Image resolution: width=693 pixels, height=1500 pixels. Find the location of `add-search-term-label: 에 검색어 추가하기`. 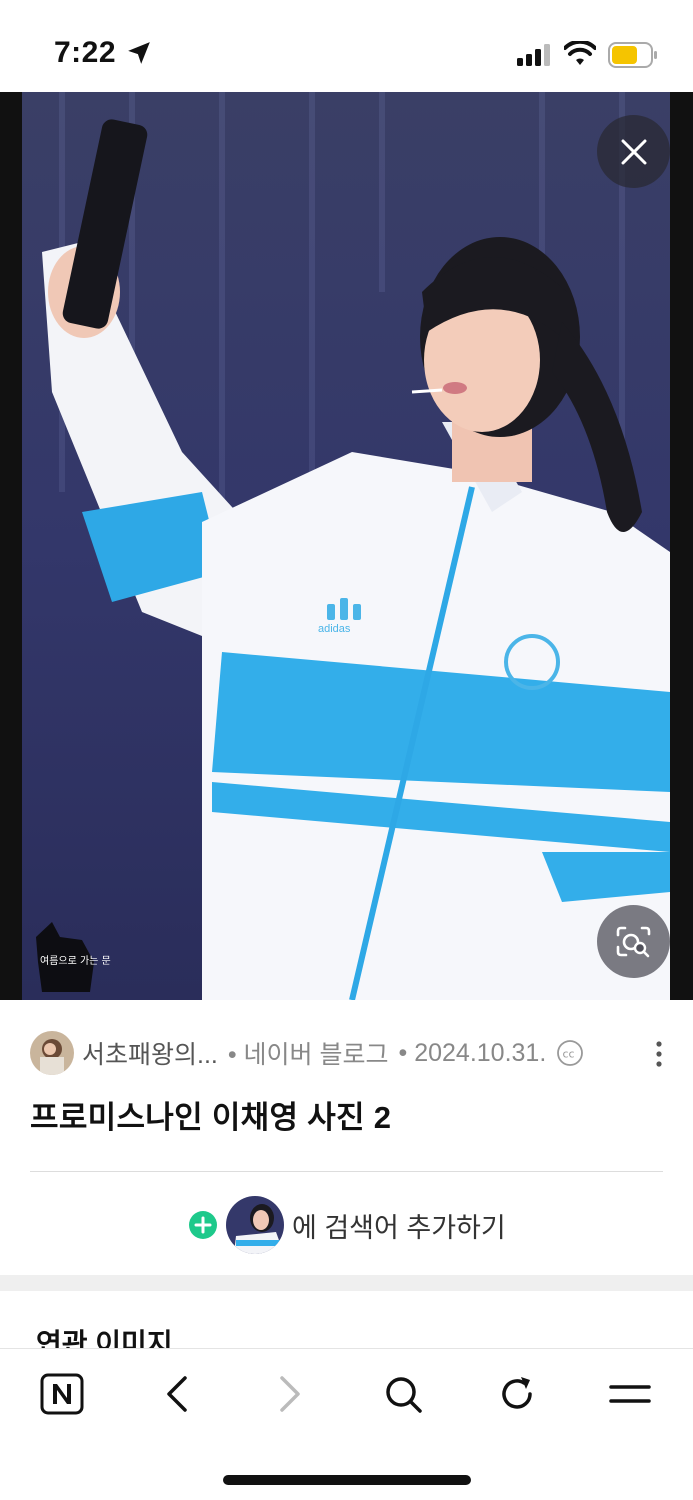

add-search-term-label: 에 검색어 추가하기 is located at coordinates (399, 1227).